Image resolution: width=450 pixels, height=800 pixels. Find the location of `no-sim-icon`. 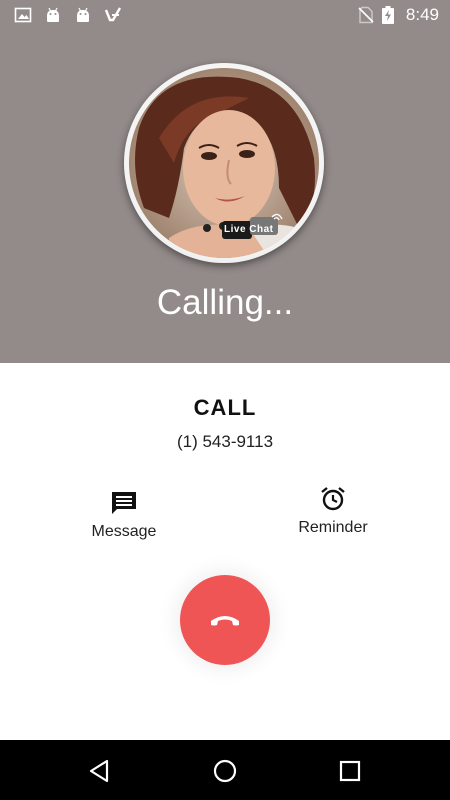

no-sim-icon is located at coordinates (366, 15).